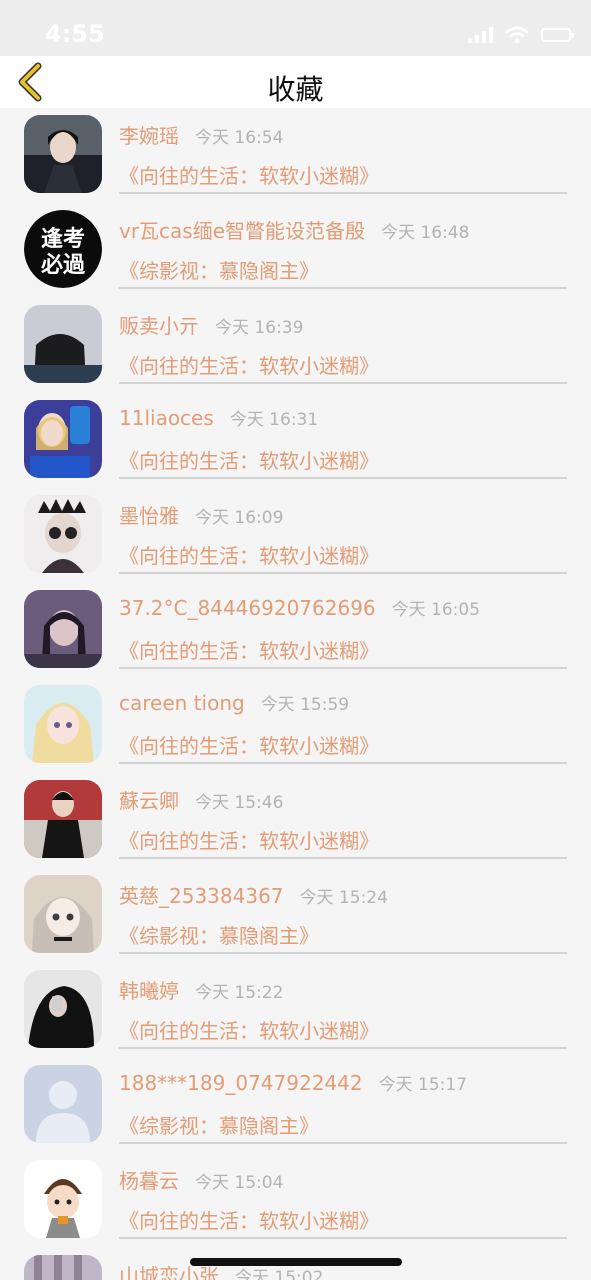 This screenshot has height=1280, width=591. Describe the element at coordinates (295, 725) in the screenshot. I see `list-item: careen tiong 今天 15:59 《向往的生活：软软小迷糊》` at that location.